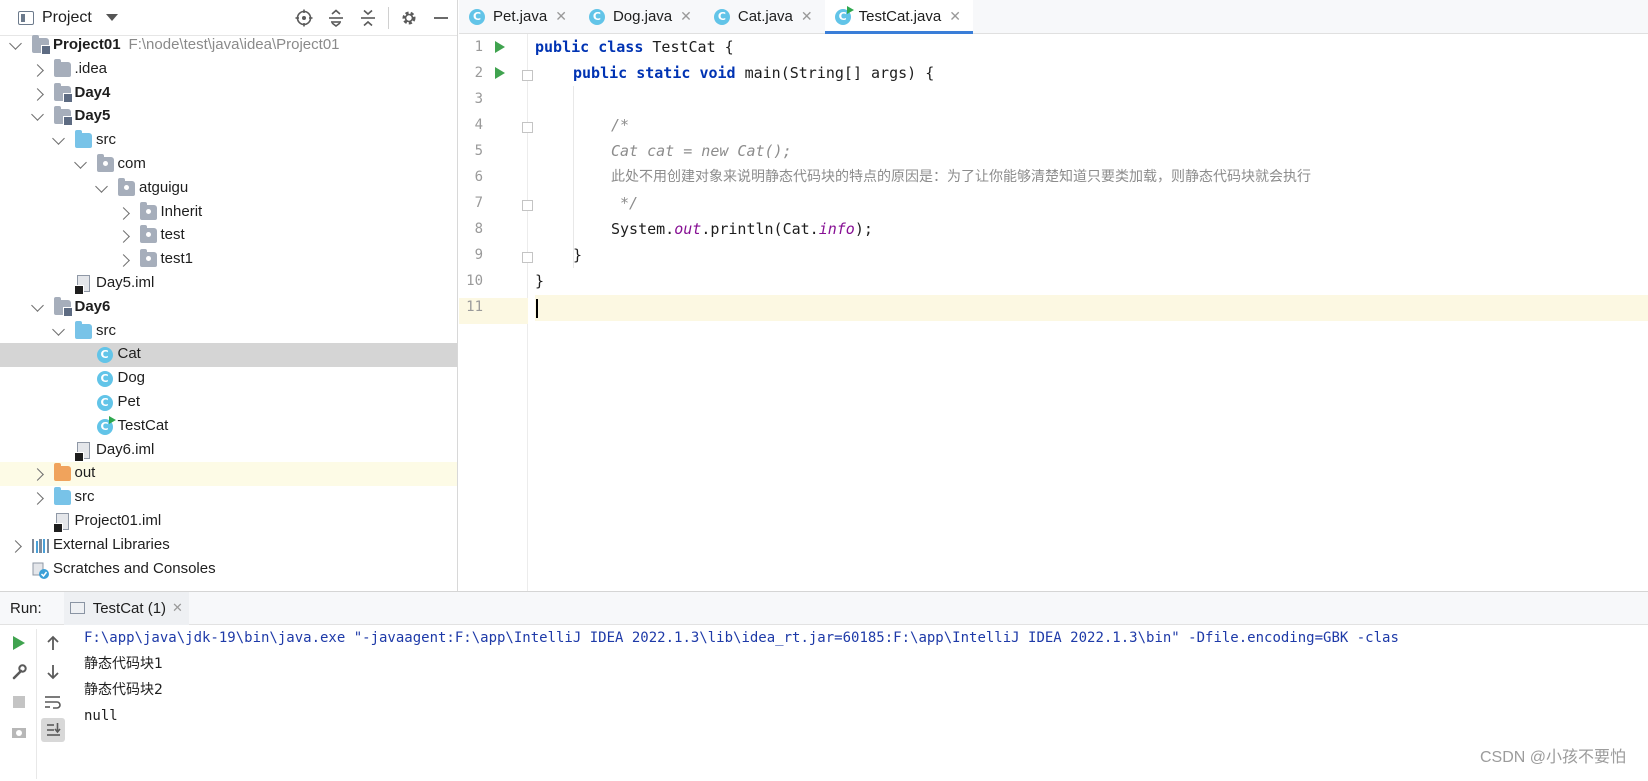 The image size is (1648, 781). What do you see at coordinates (106, 425) in the screenshot?
I see `runnable-class-icon: C` at bounding box center [106, 425].